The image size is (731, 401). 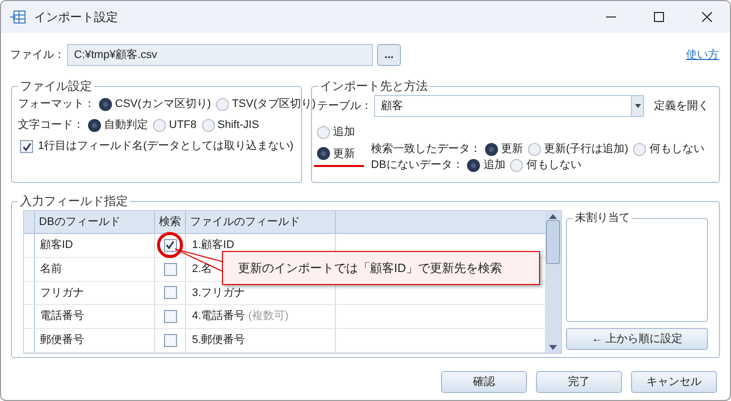 What do you see at coordinates (163, 104) in the screenshot?
I see `radio-label: CSV(カンマ区切り)` at bounding box center [163, 104].